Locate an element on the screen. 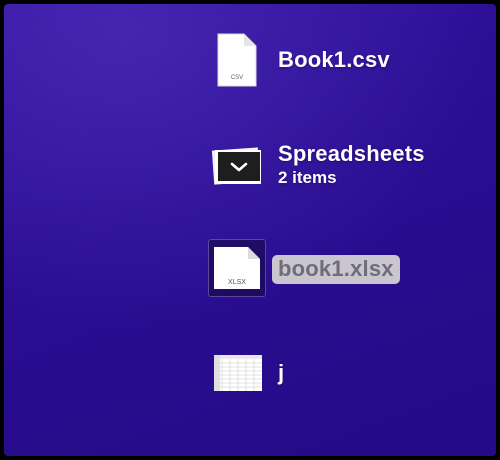  desktop-item-book1-xlsx: XLSX book1.xlsx is located at coordinates (304, 269).